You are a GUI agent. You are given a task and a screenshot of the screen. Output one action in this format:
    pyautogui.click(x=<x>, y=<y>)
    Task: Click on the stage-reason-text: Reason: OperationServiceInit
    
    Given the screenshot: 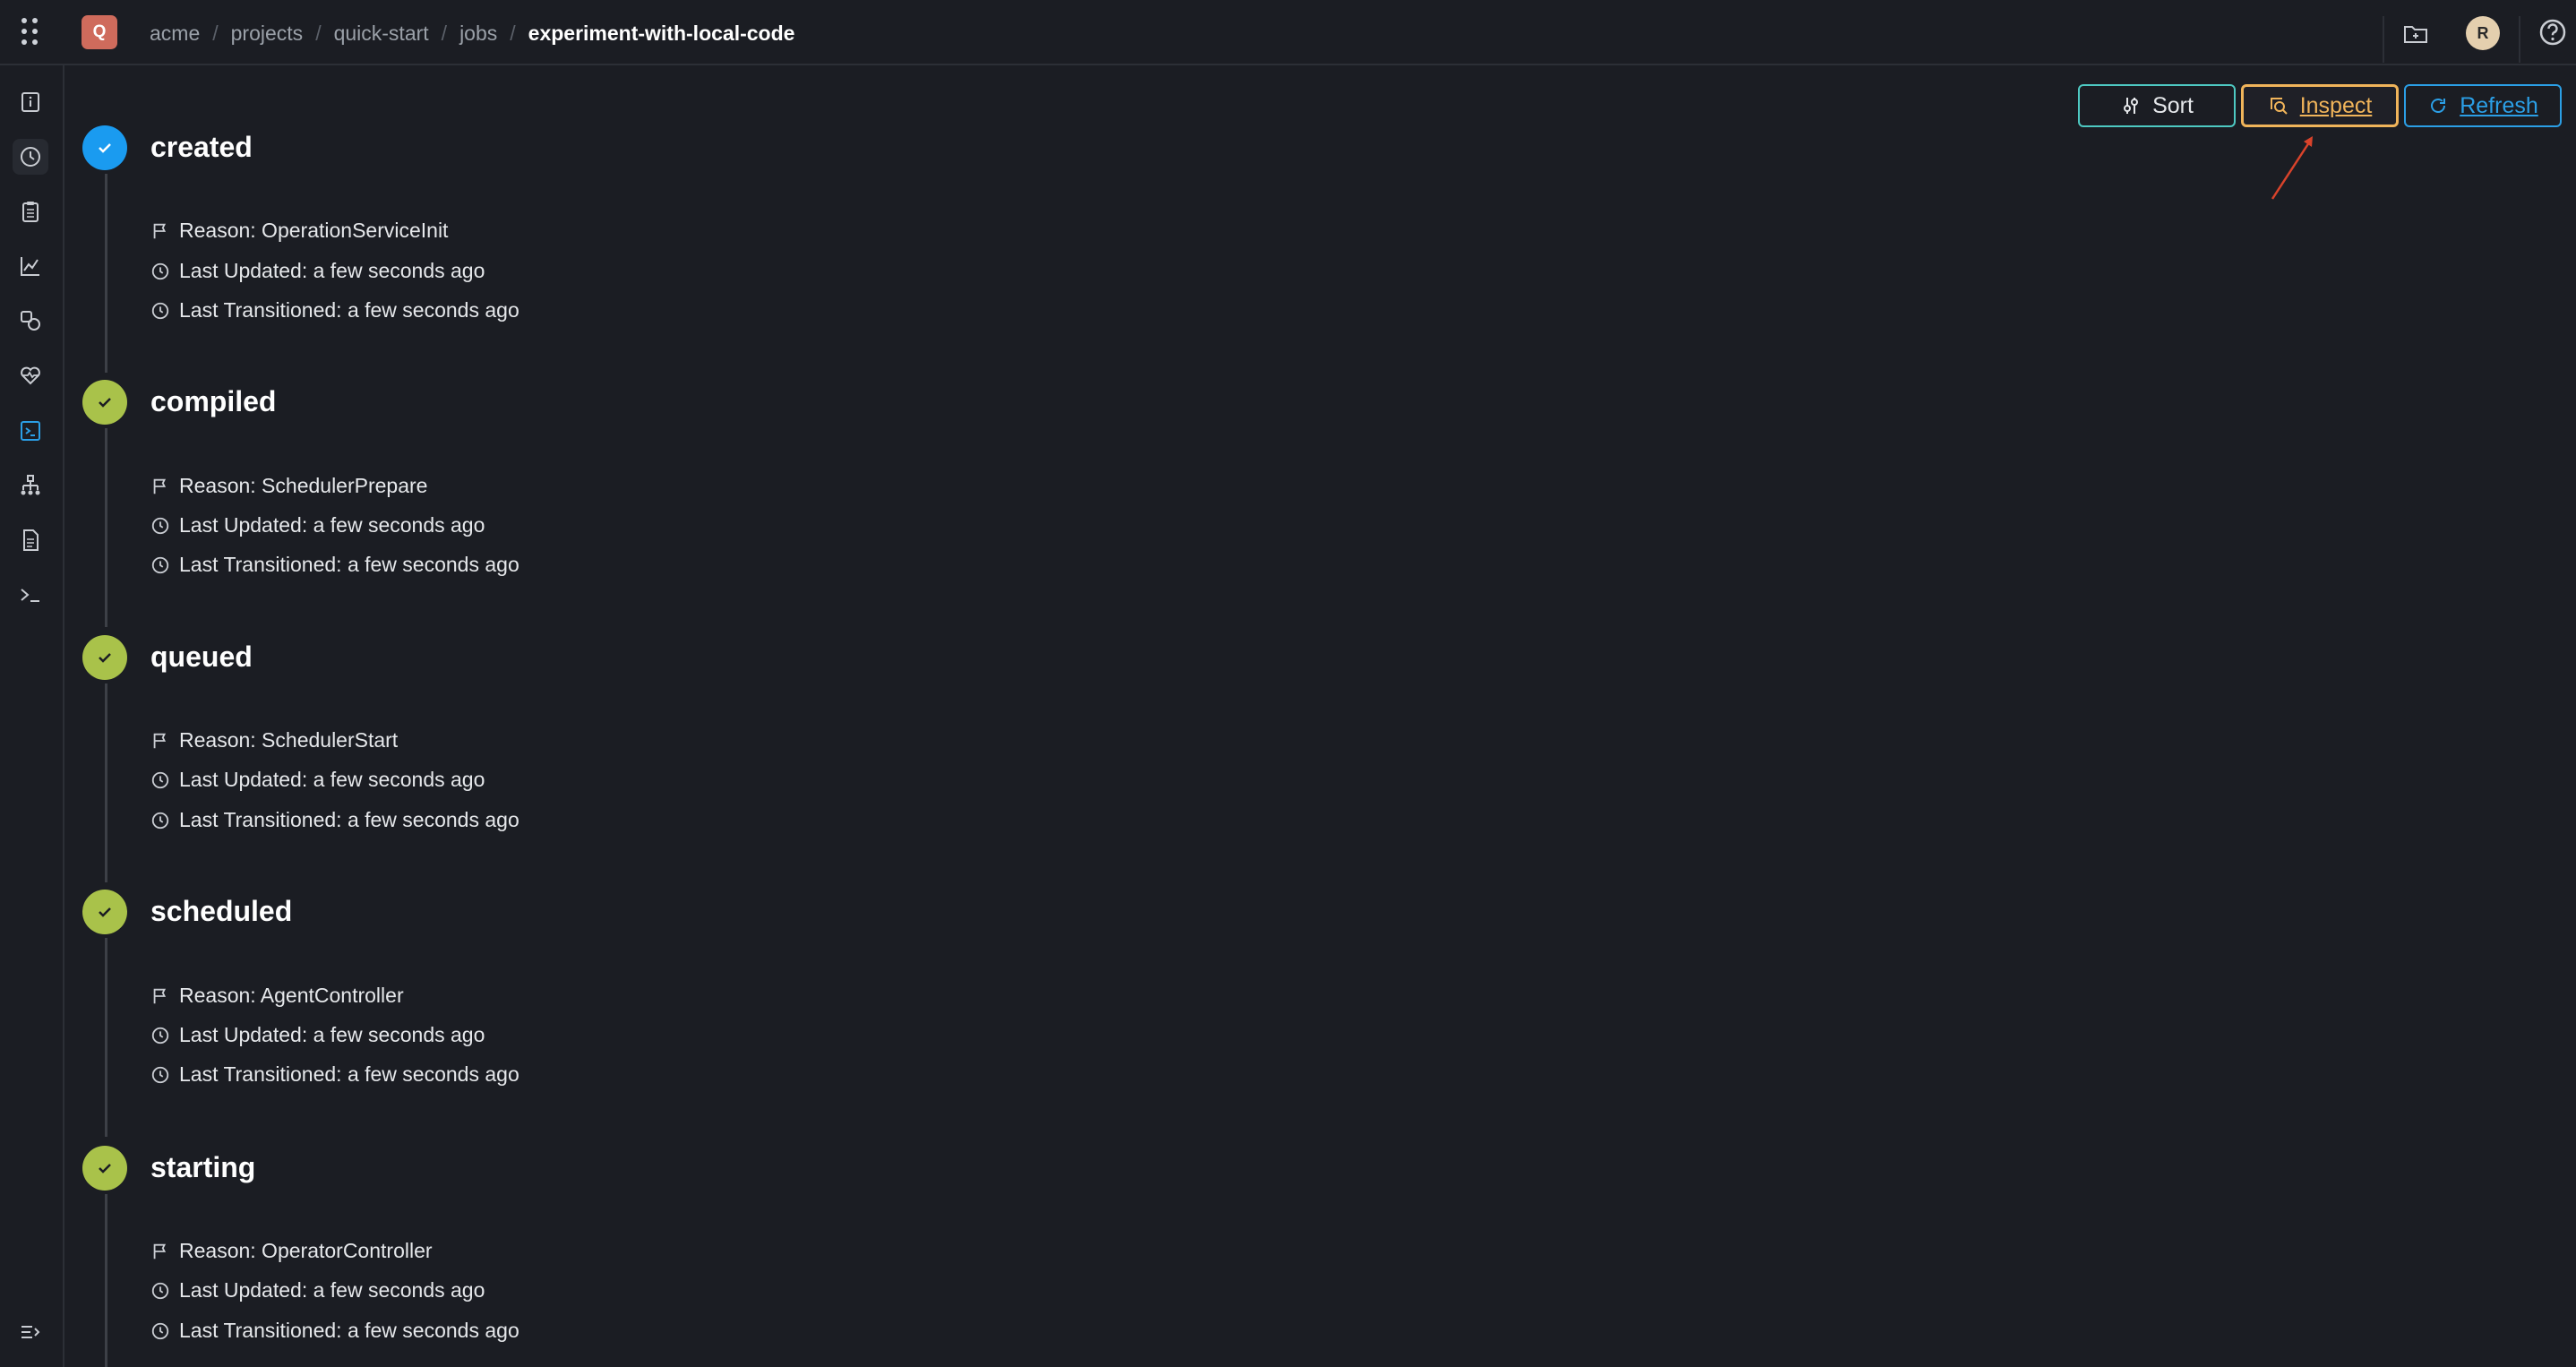 What is the action you would take?
    pyautogui.click(x=314, y=230)
    